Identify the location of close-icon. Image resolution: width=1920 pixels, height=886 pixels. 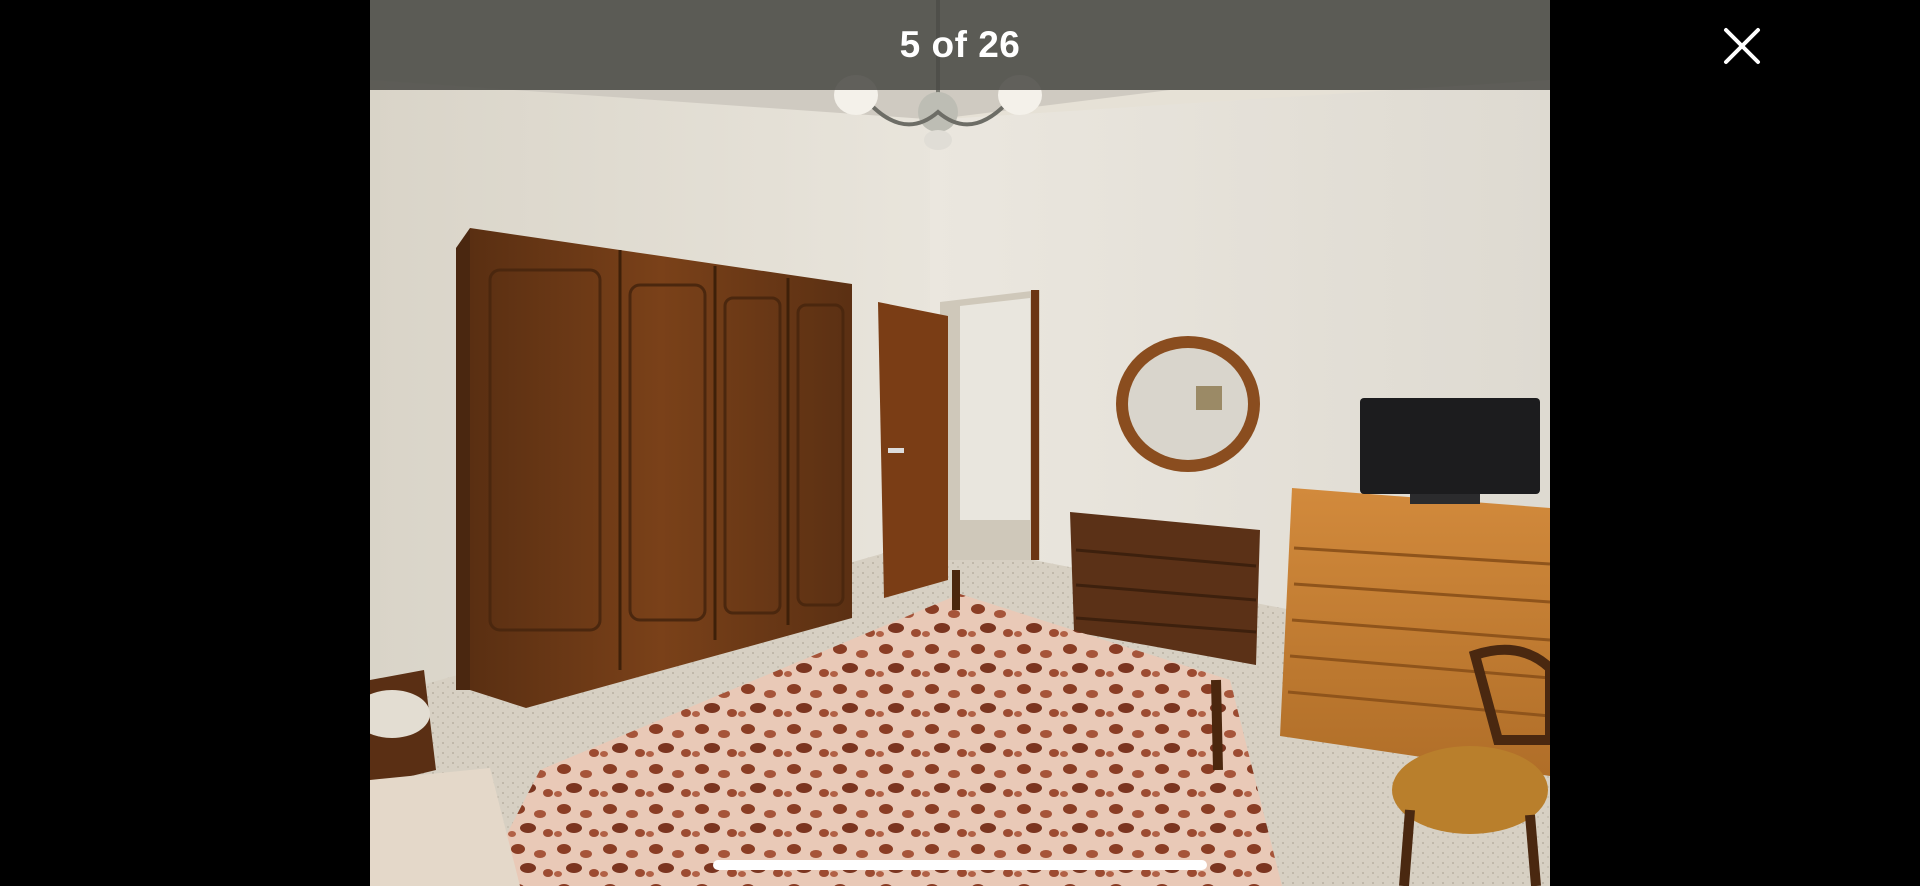
(1742, 46).